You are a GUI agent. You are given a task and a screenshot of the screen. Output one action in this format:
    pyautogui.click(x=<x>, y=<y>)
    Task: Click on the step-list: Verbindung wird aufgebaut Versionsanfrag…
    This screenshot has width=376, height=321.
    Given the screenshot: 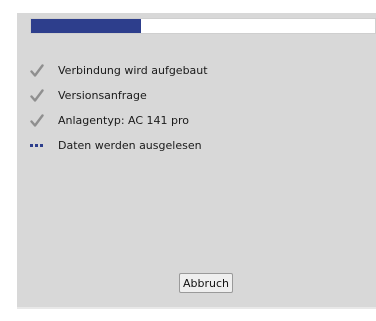 What is the action you would take?
    pyautogui.click(x=119, y=108)
    